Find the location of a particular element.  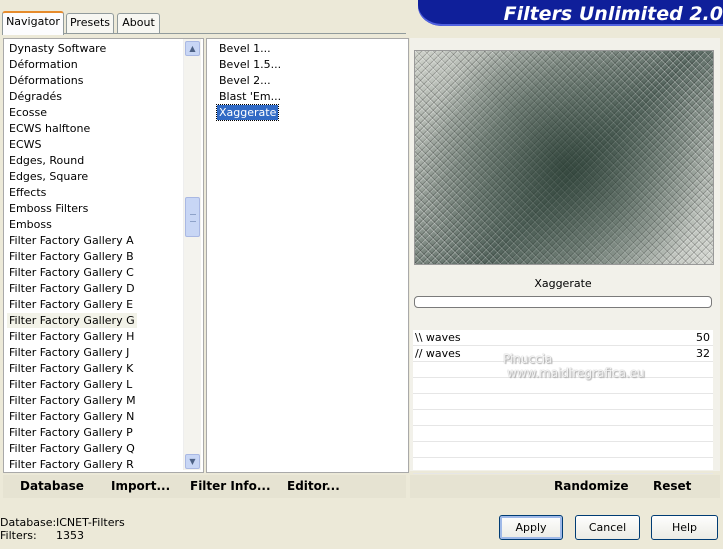

category-item: Filter Factory Gallery P is located at coordinates (71, 432).